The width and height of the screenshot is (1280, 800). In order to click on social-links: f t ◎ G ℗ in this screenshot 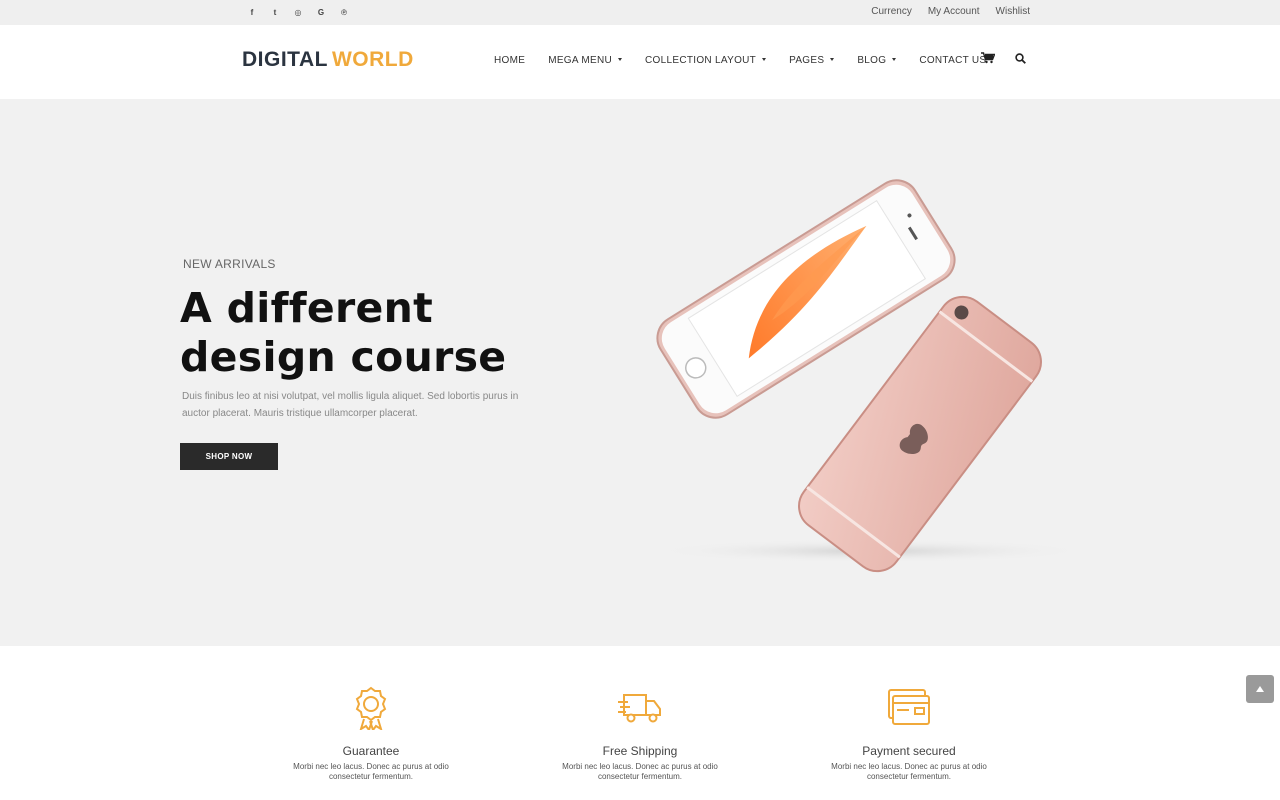, I will do `click(298, 12)`.